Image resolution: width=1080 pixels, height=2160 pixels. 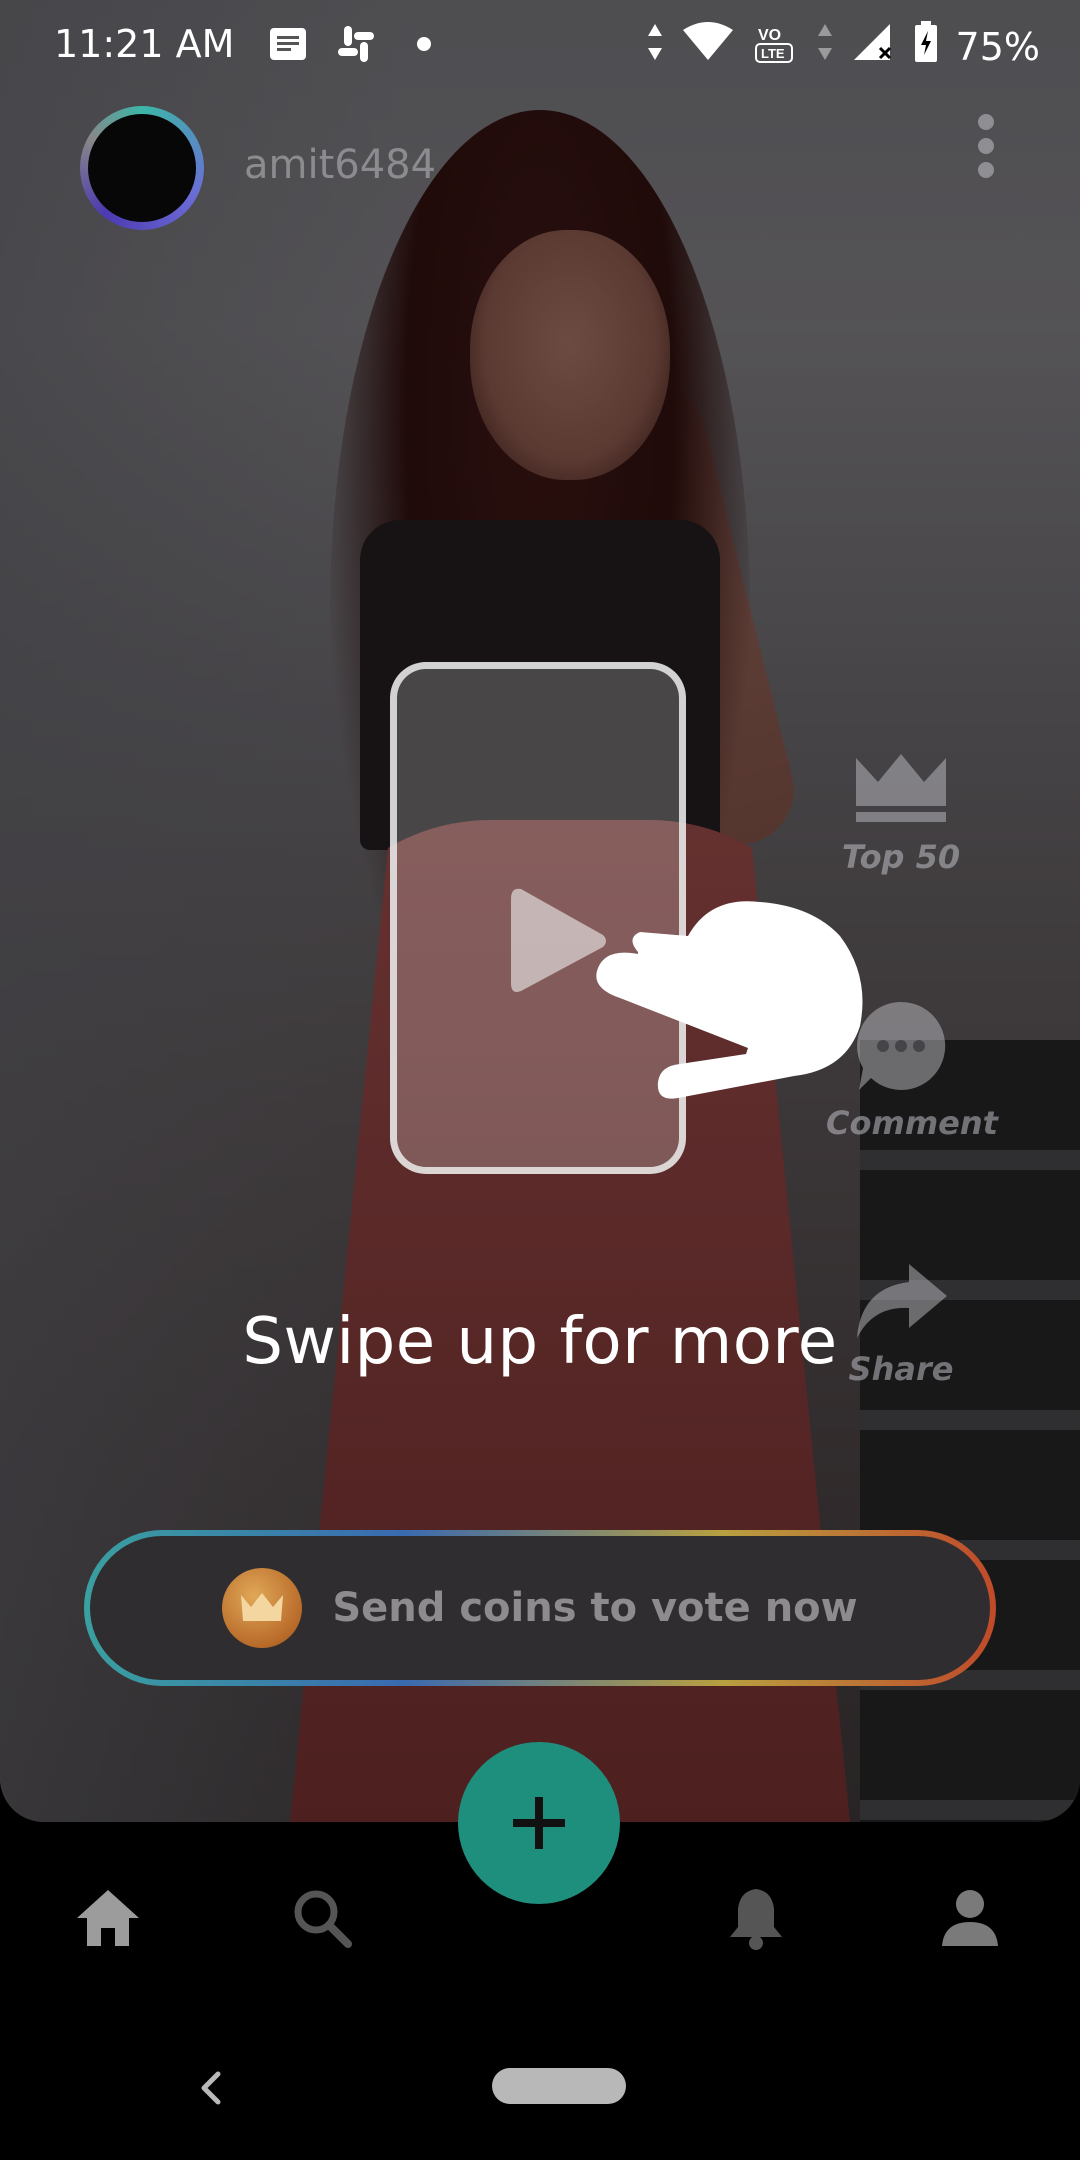 I want to click on svg-text: VO, so click(x=769, y=35).